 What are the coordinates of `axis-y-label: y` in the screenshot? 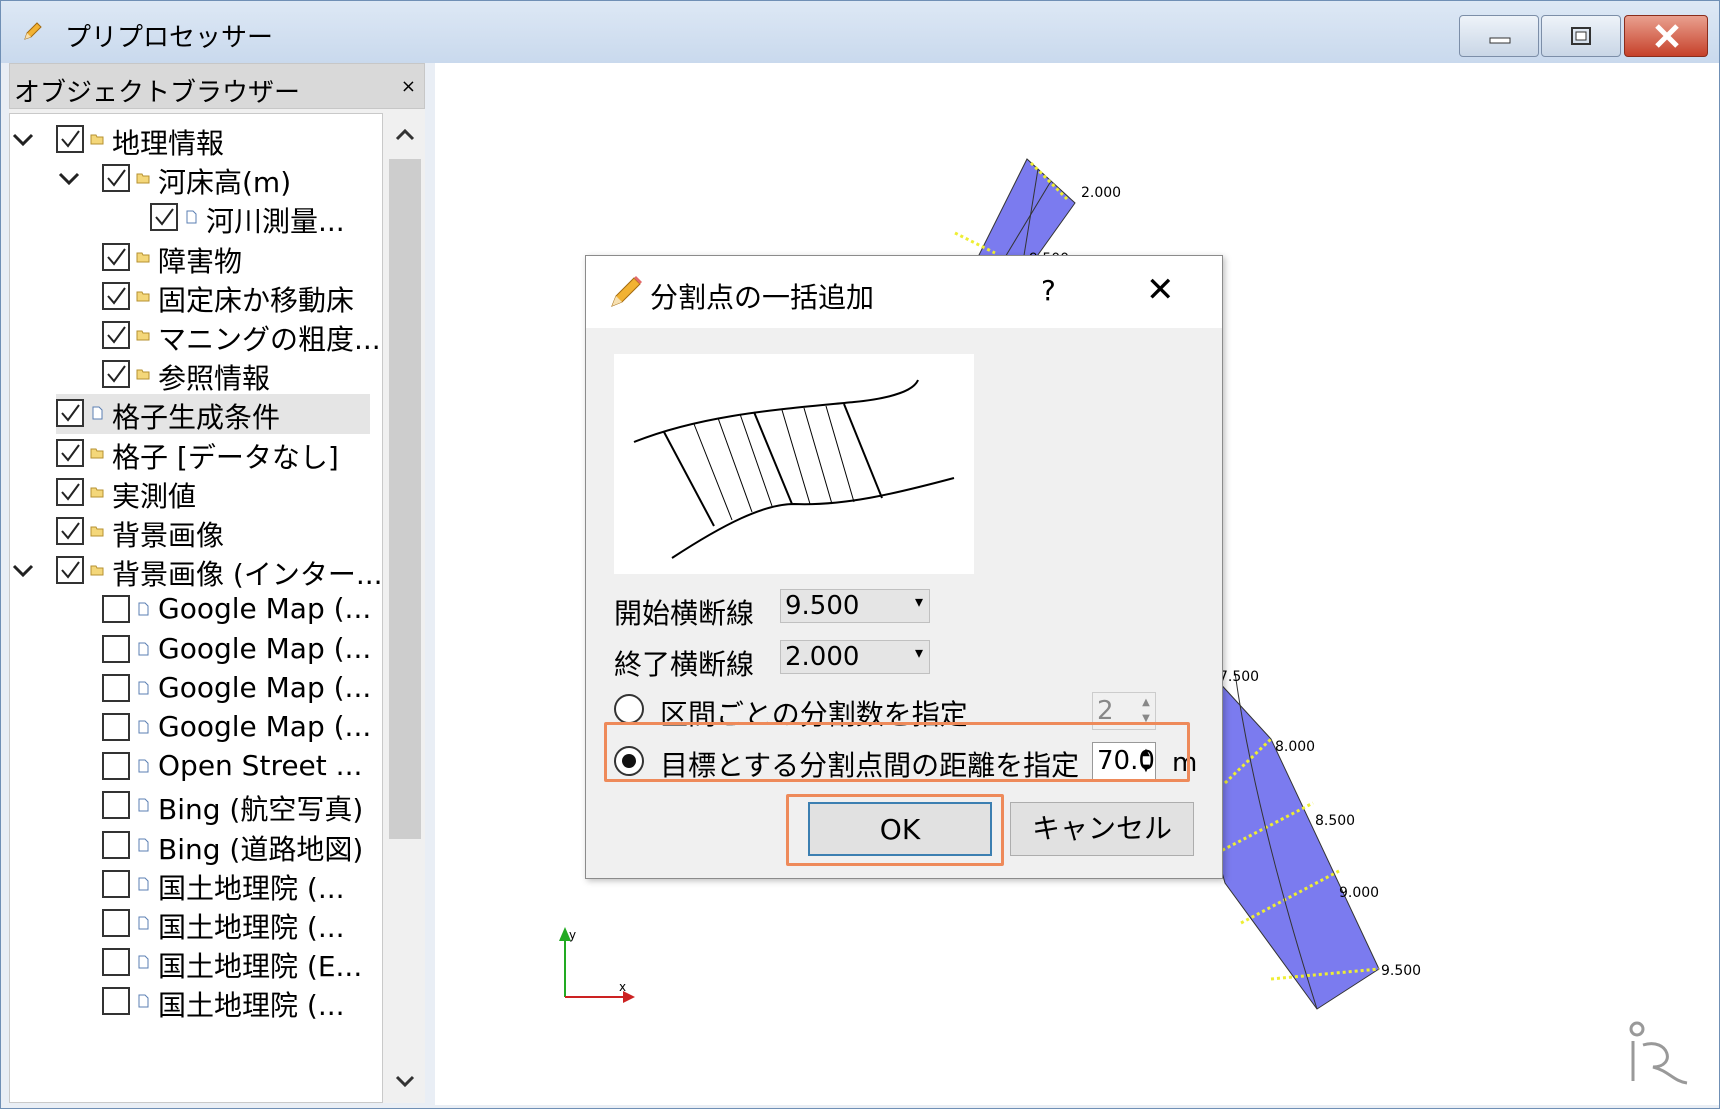 It's located at (572, 935).